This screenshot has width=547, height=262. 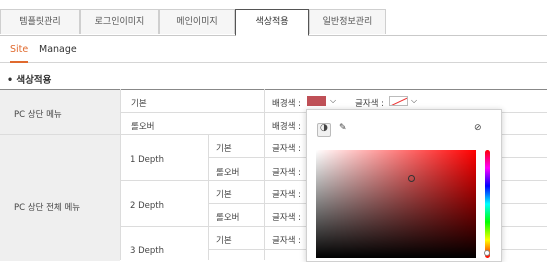 What do you see at coordinates (58, 49) in the screenshot?
I see `subtab-manage: Manage` at bounding box center [58, 49].